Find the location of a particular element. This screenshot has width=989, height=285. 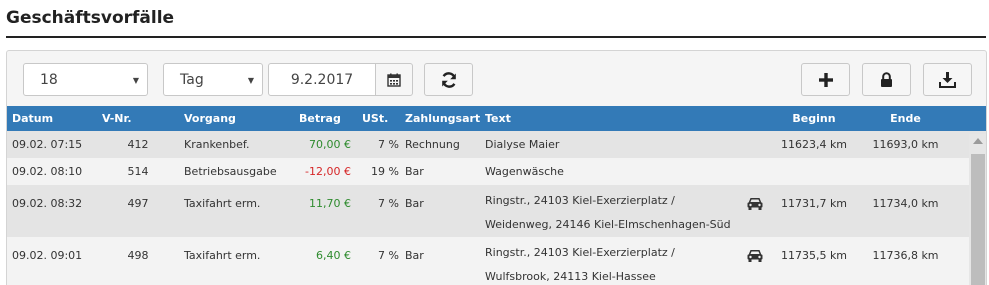

cell-betrag: 11,70 € is located at coordinates (330, 203).